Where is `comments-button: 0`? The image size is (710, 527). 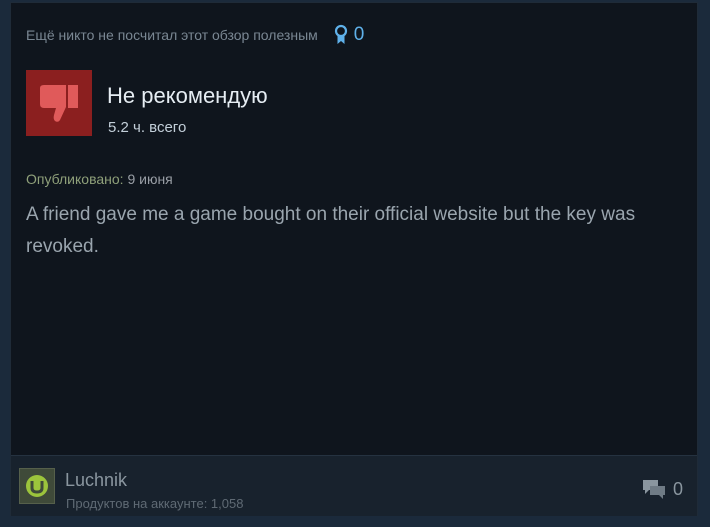
comments-button: 0 is located at coordinates (662, 489).